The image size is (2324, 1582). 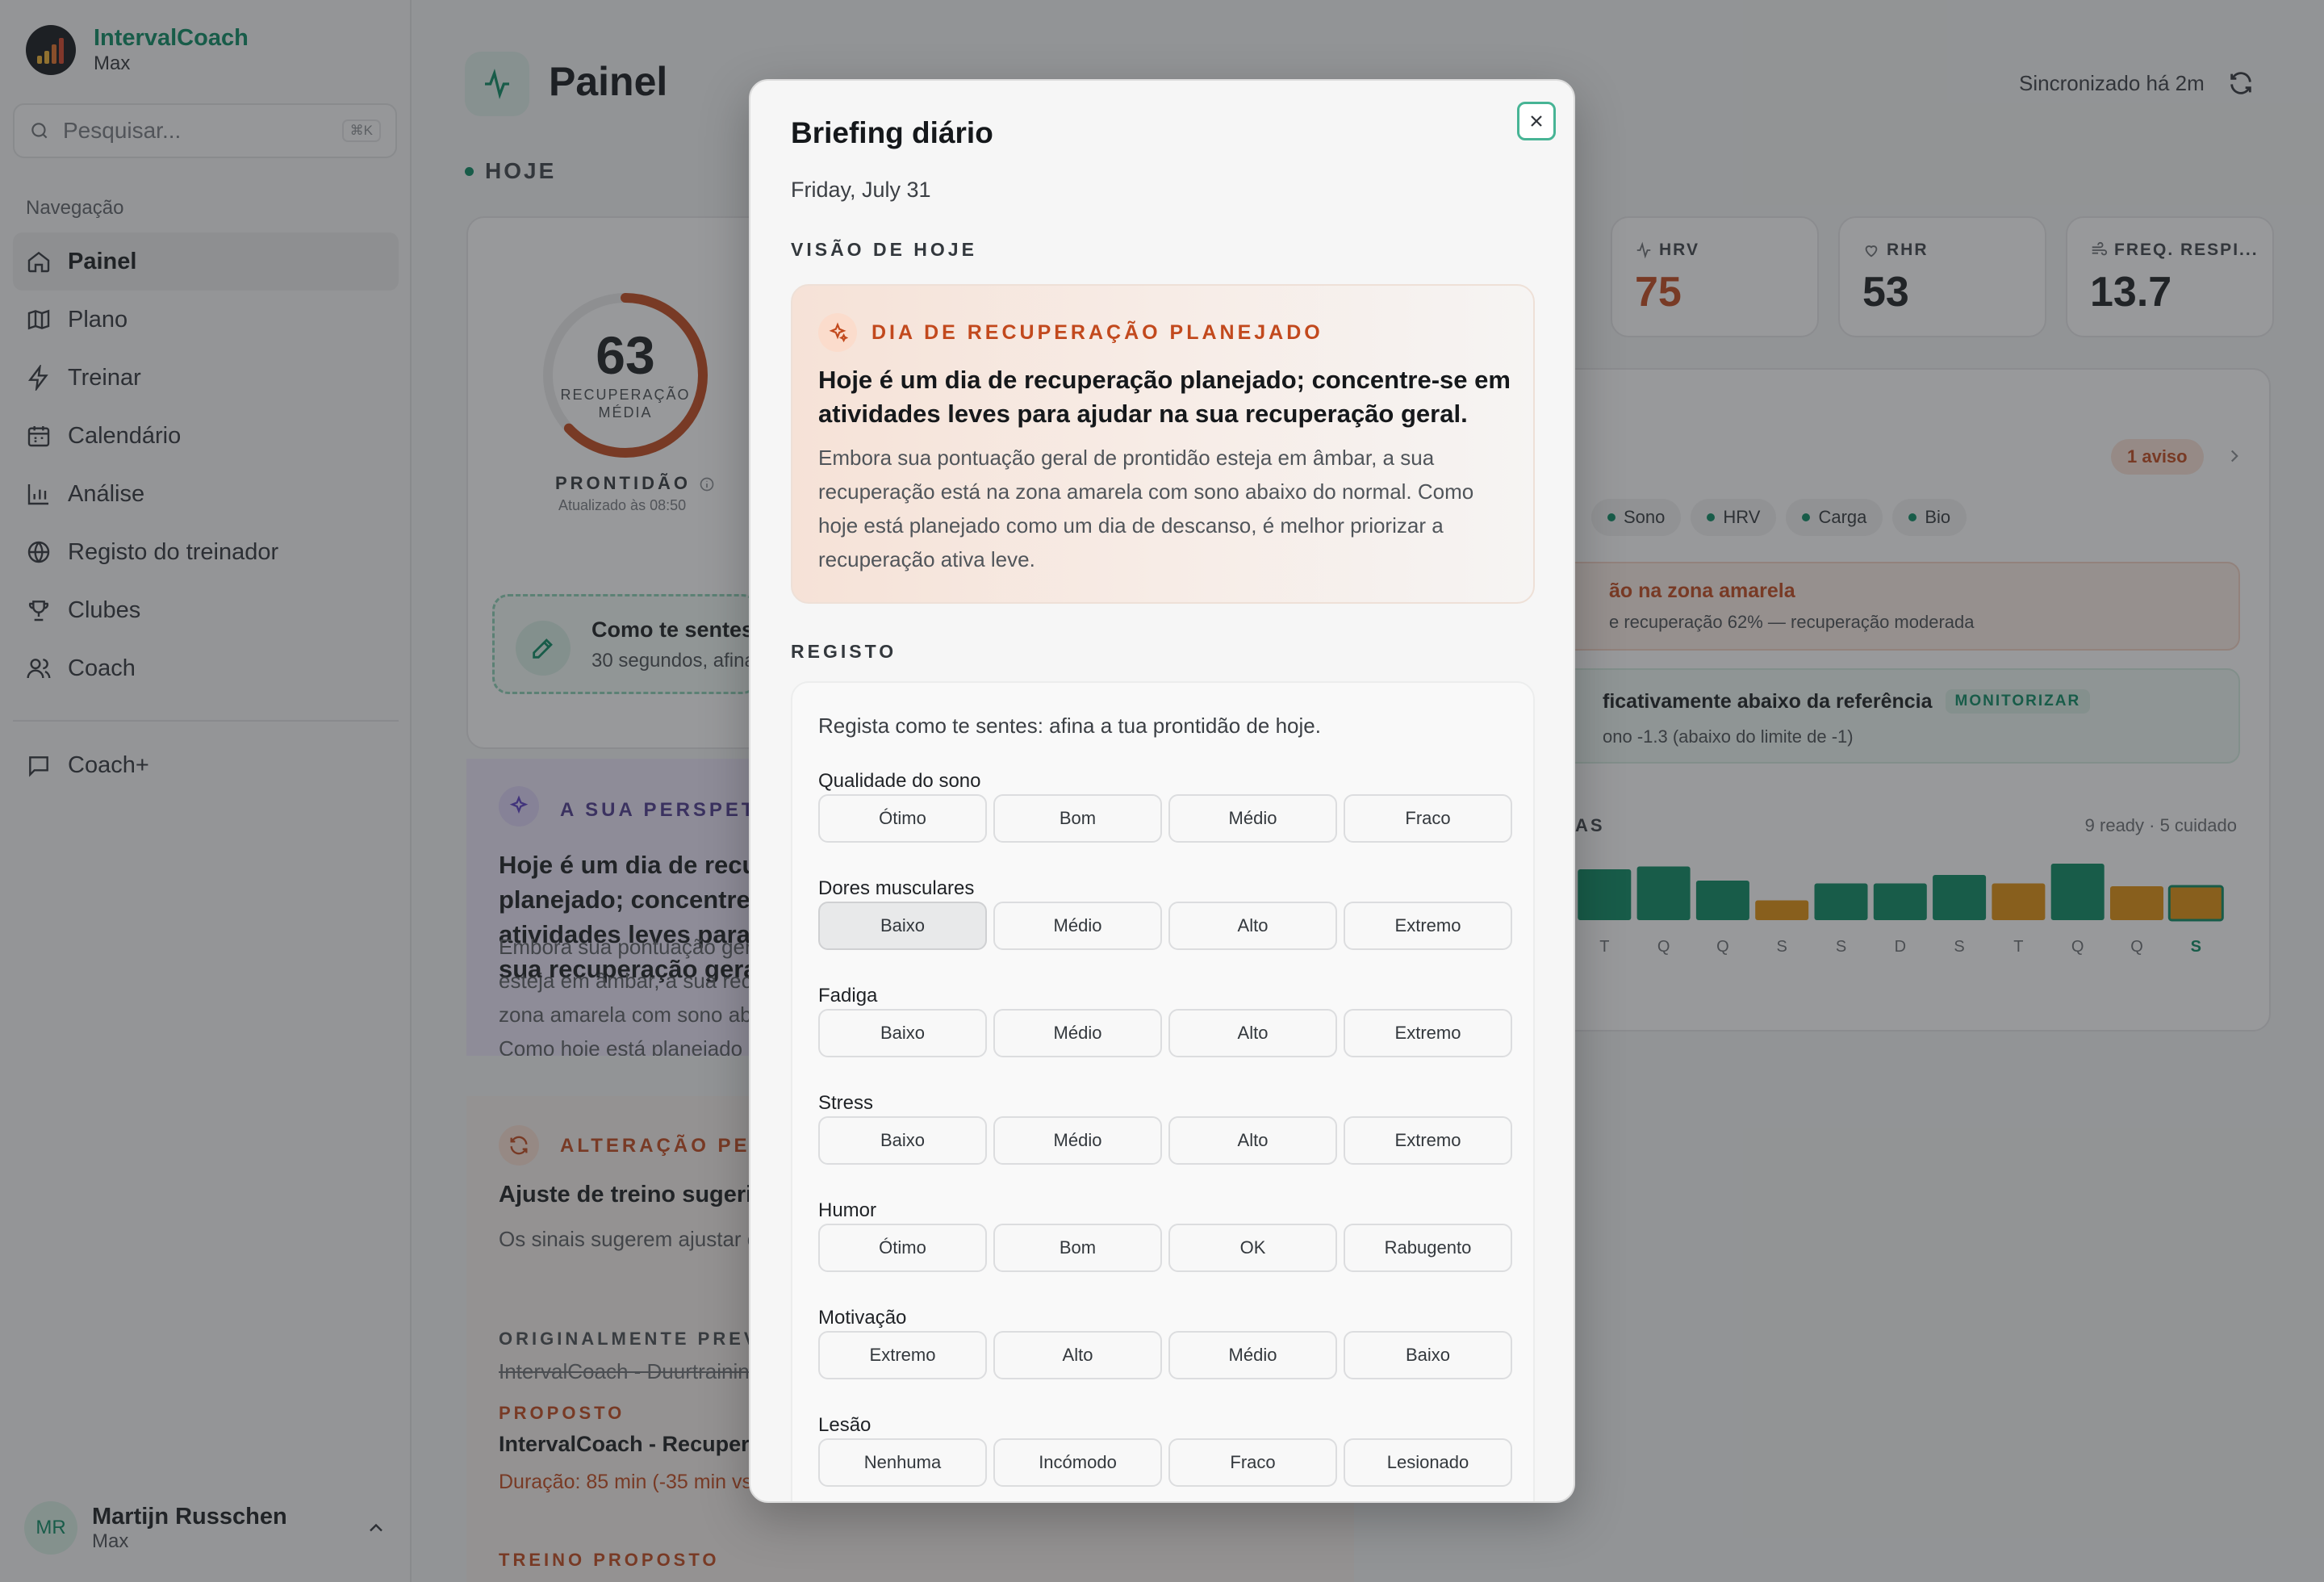 I want to click on option-button: Rabugento, so click(x=1428, y=1248).